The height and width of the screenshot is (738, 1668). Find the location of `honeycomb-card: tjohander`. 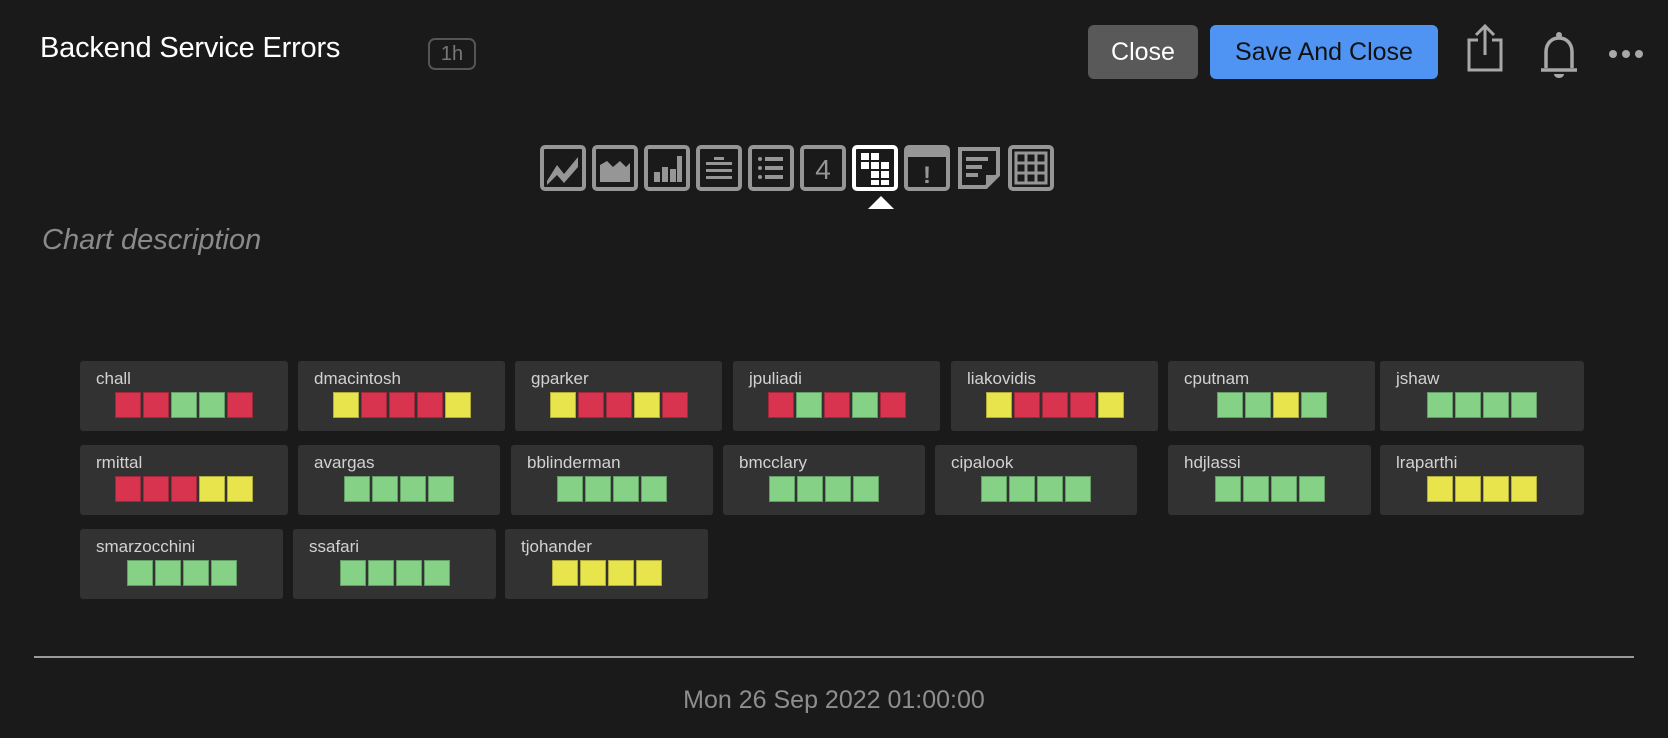

honeycomb-card: tjohander is located at coordinates (606, 564).